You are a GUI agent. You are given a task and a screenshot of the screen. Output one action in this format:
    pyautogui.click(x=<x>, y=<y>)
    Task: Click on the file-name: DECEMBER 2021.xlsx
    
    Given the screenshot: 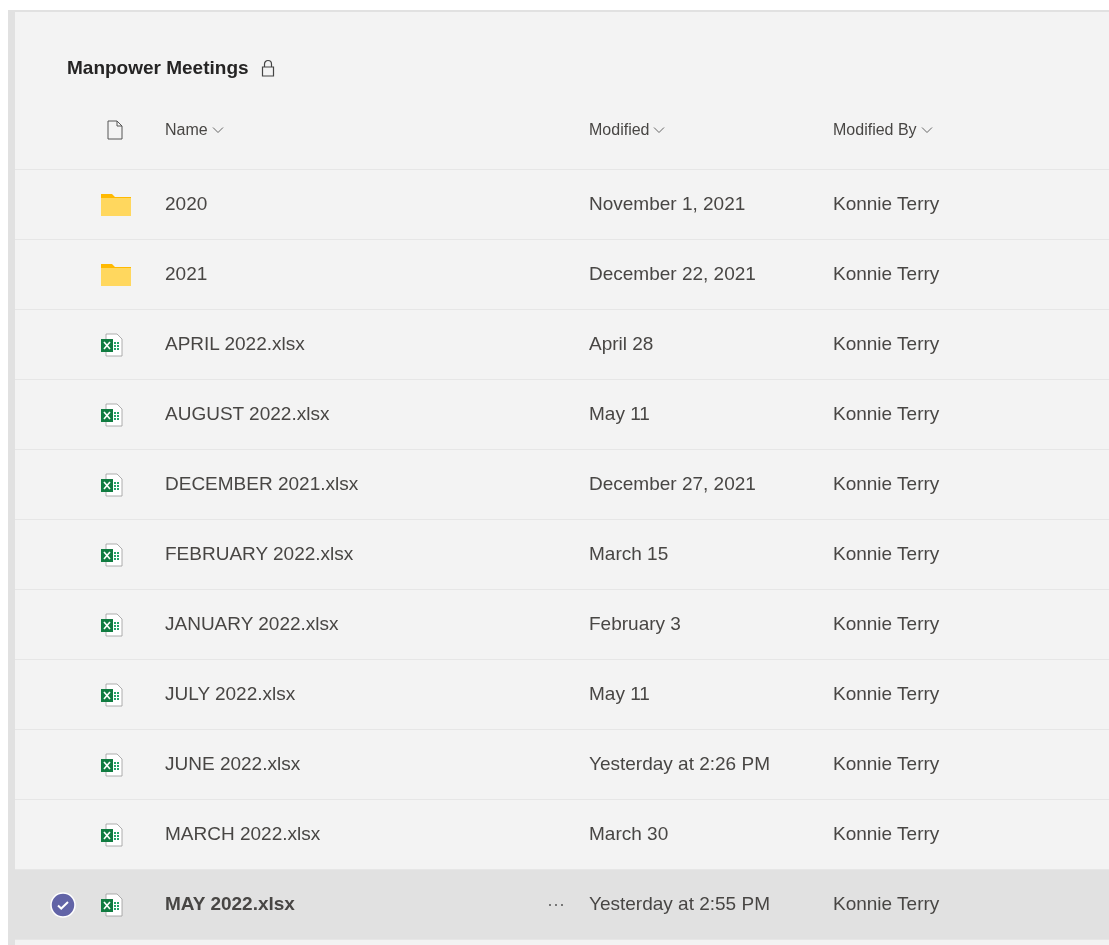 What is the action you would take?
    pyautogui.click(x=262, y=484)
    